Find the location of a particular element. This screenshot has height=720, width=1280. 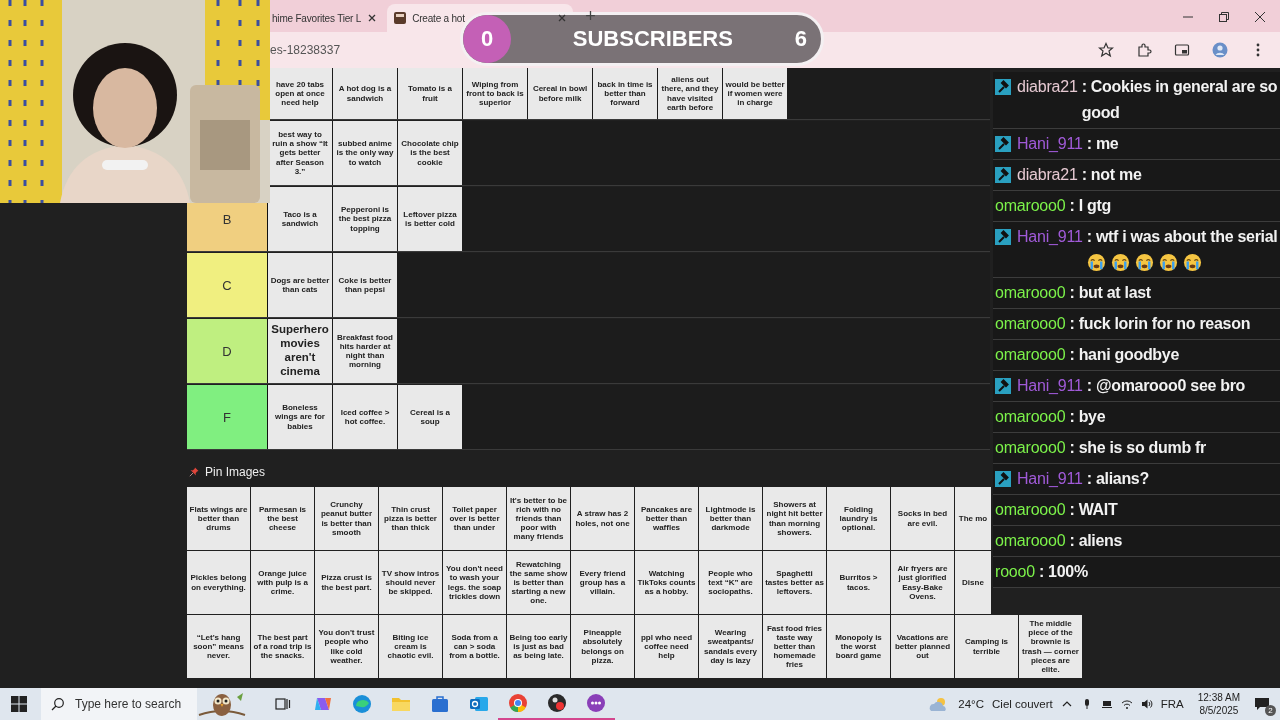

tier-card: Rewatching the same show is better than starting a new one. is located at coordinates (538, 582).